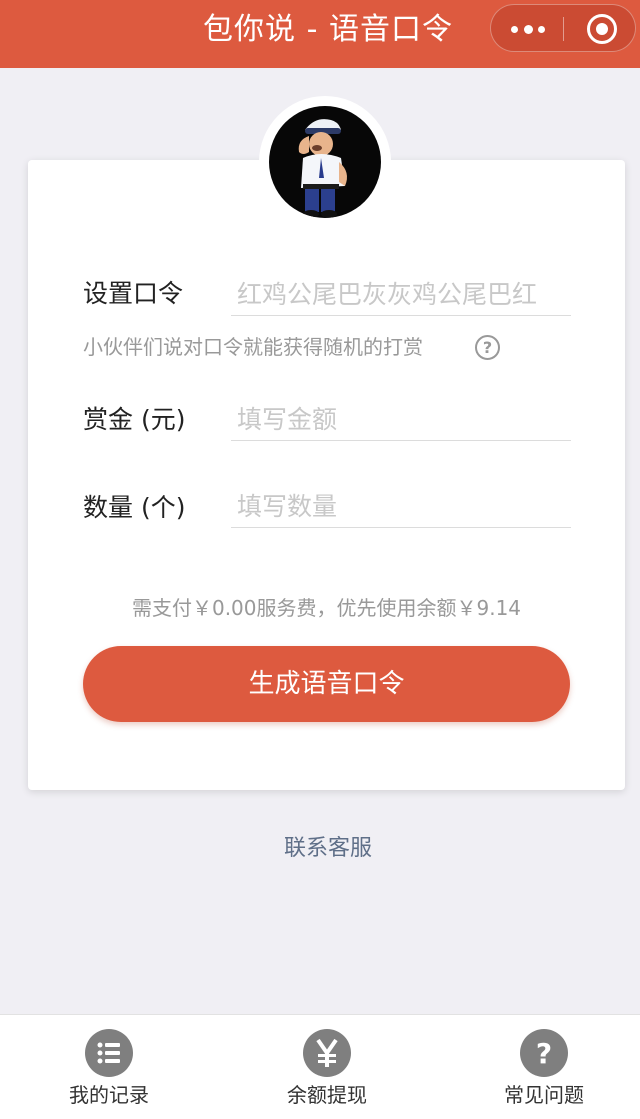 The width and height of the screenshot is (640, 1119). I want to click on count-field-wrap, so click(401, 507).